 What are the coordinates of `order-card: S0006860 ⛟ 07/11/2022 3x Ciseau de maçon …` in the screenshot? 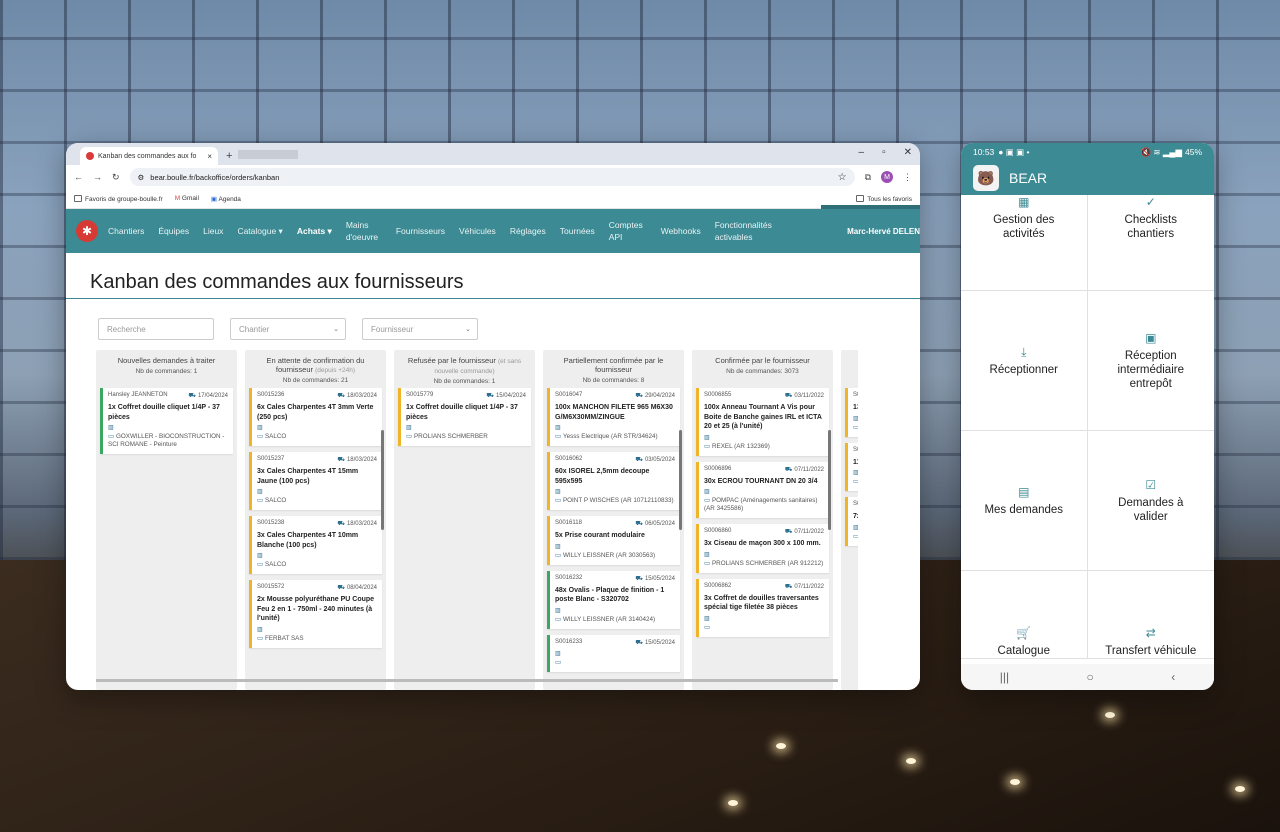 It's located at (762, 548).